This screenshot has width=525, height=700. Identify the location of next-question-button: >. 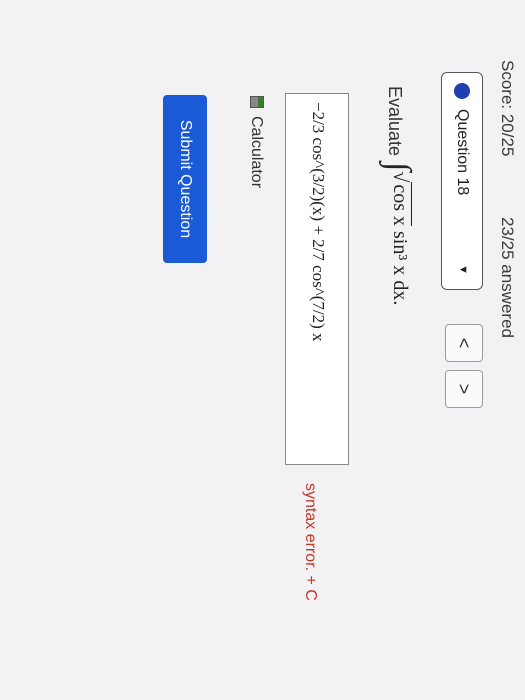
(464, 389).